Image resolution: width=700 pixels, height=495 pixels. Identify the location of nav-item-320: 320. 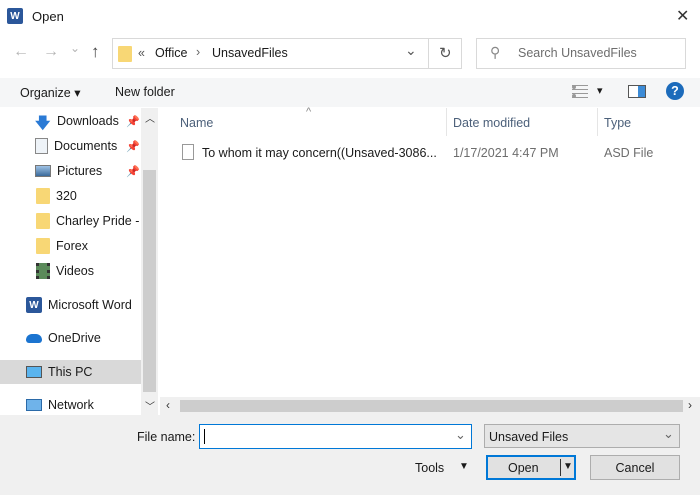
(70, 196).